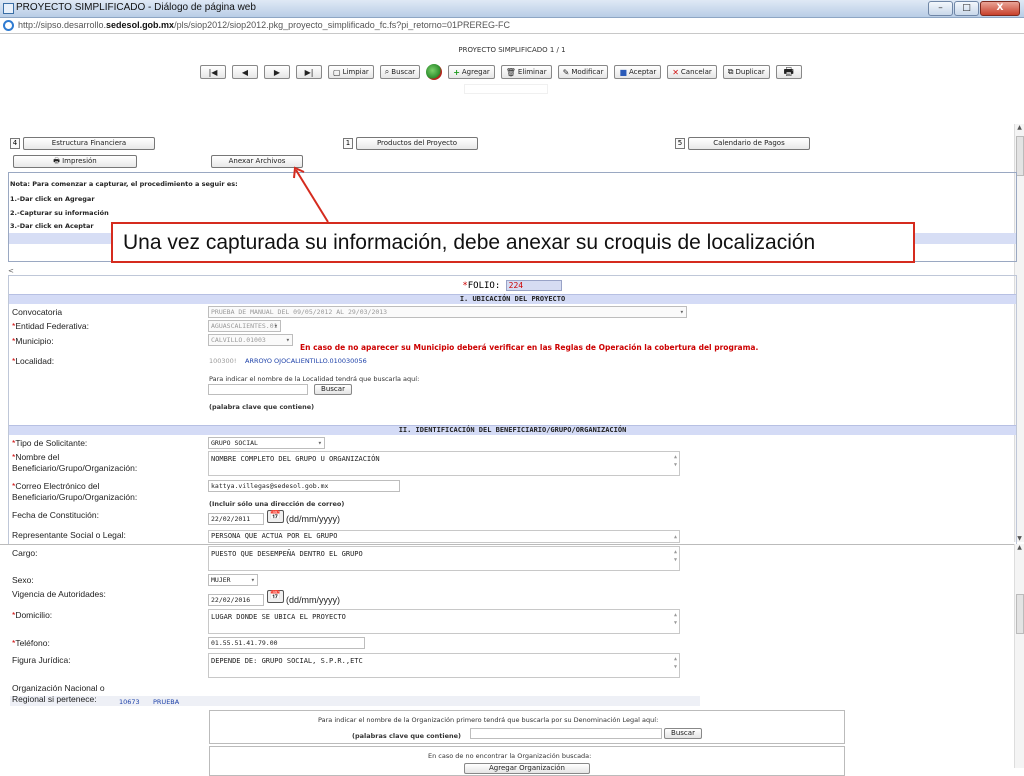  I want to click on domicilio-label: *Domicilio:, so click(32, 615).